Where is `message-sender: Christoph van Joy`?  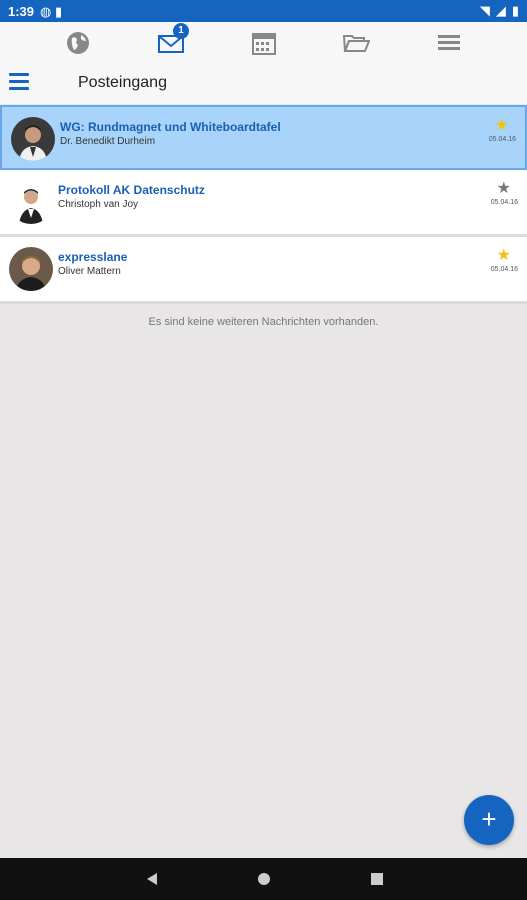
message-sender: Christoph van Joy is located at coordinates (98, 204).